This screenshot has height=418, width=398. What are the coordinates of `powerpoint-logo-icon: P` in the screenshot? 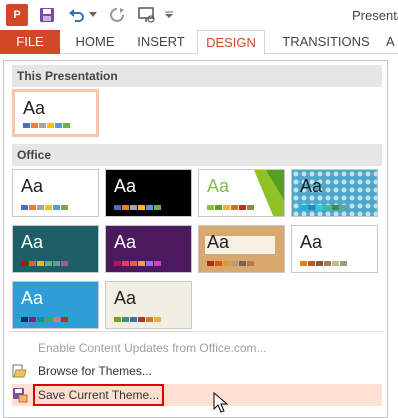 It's located at (17, 15).